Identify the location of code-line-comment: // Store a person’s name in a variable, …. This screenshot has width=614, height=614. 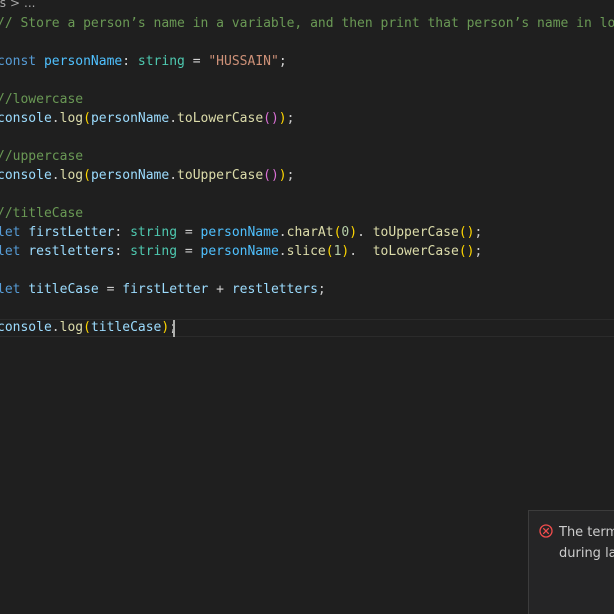
(307, 23).